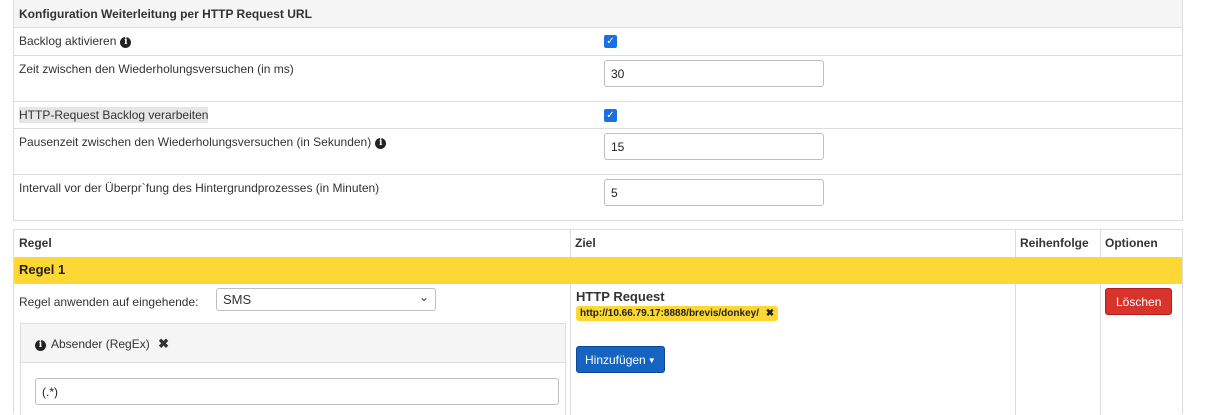 This screenshot has width=1210, height=415. I want to click on chevron-down-icon: ⌄, so click(423, 297).